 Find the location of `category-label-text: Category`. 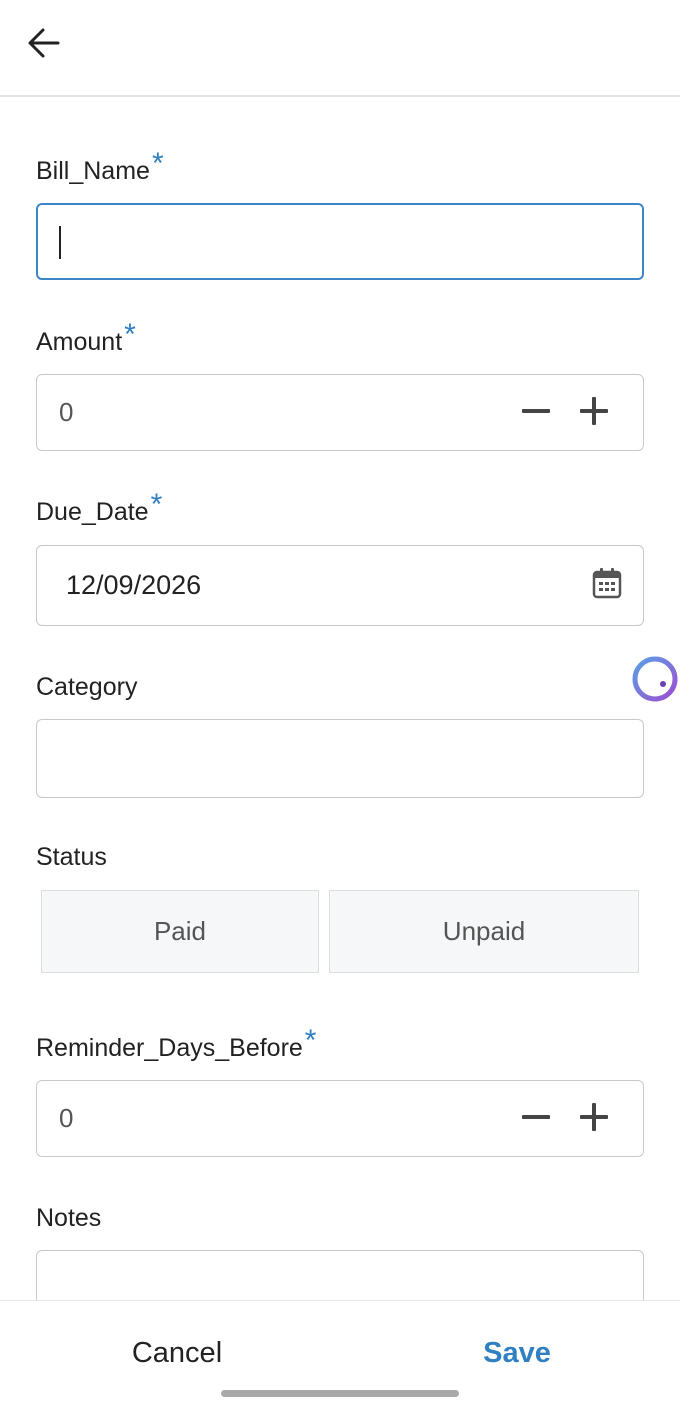

category-label-text: Category is located at coordinates (87, 687).